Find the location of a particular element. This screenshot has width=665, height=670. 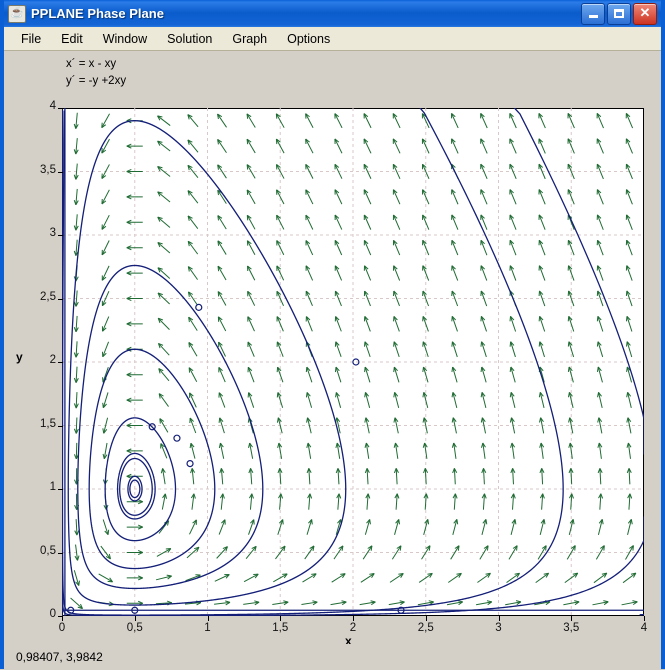

maximize-icon is located at coordinates (619, 13).